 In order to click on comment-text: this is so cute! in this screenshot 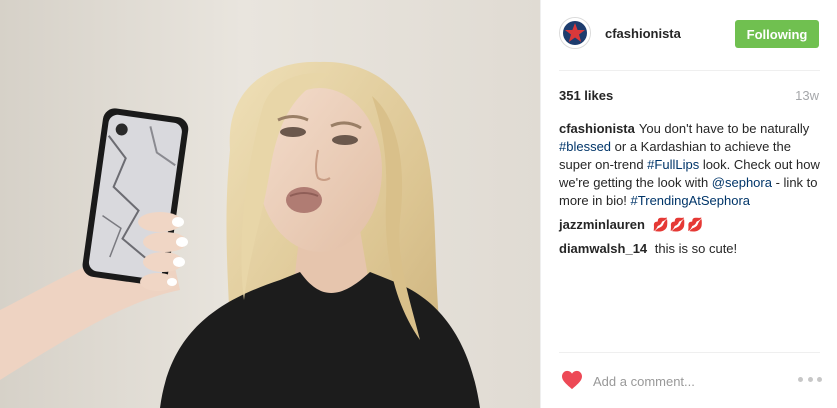, I will do `click(696, 248)`.